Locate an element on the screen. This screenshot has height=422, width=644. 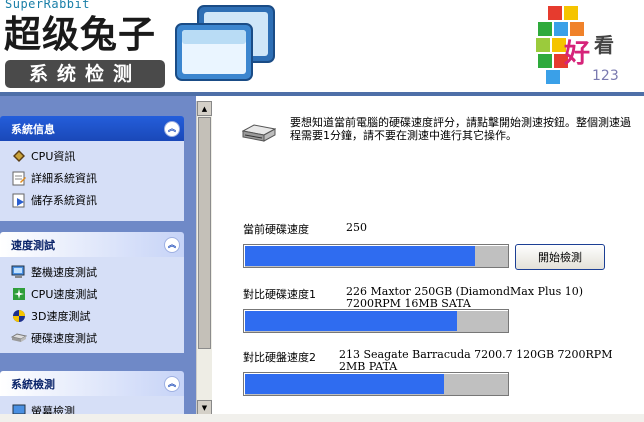
panel-body: 整機速度測試 CPU速度測試 3D速度測試 硬碟速度測試 is located at coordinates (92, 305).